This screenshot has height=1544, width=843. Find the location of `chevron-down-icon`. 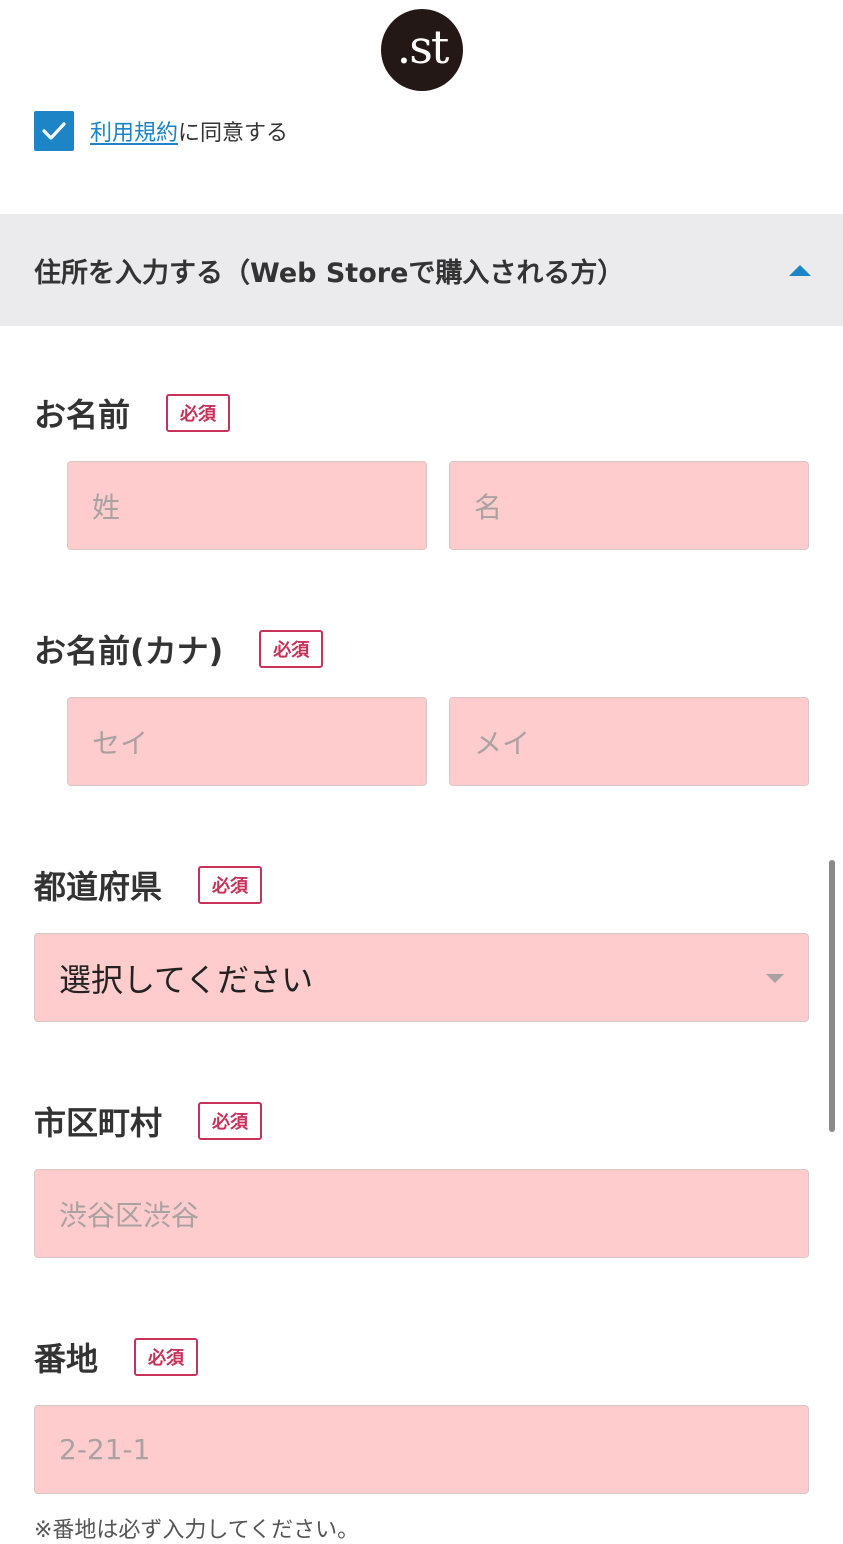

chevron-down-icon is located at coordinates (775, 978).